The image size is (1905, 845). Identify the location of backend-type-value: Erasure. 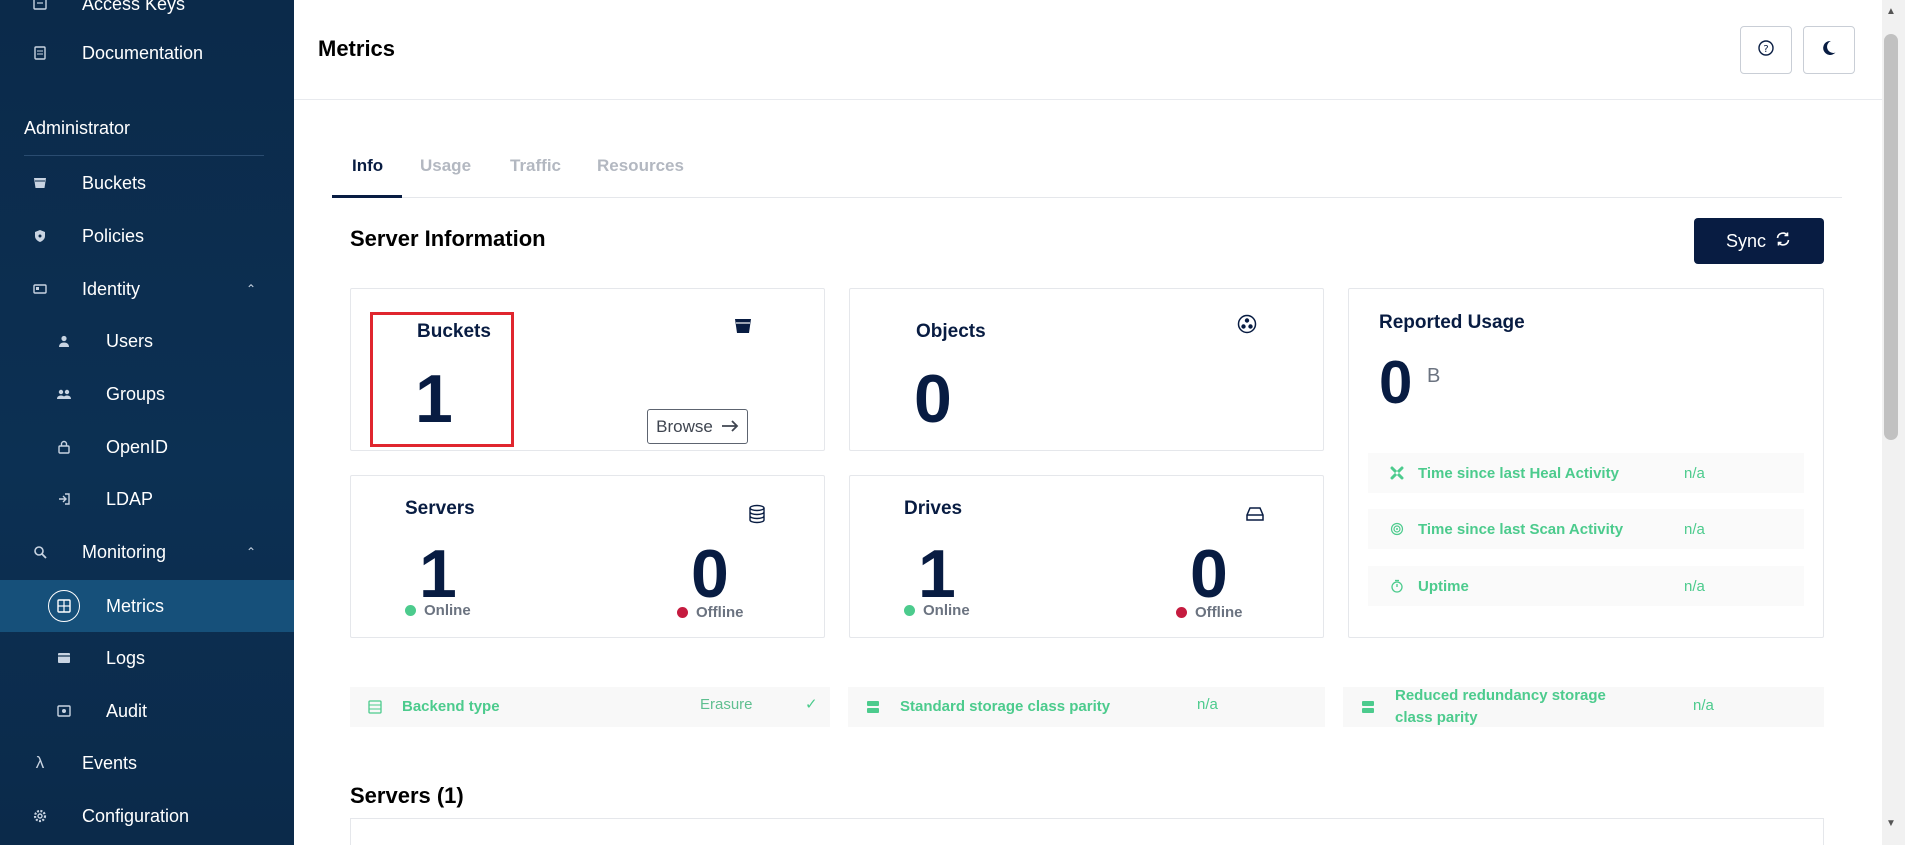
(726, 704).